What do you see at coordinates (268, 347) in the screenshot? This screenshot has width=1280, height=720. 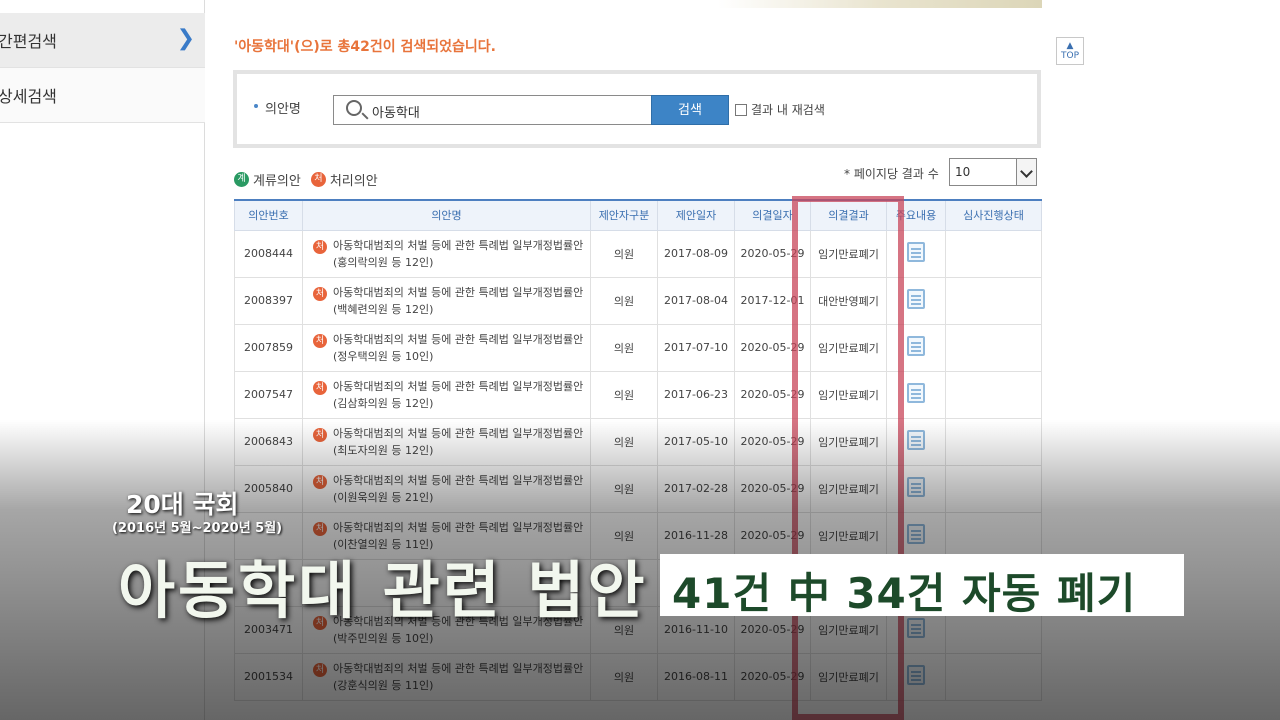 I see `bill-number: 2007859` at bounding box center [268, 347].